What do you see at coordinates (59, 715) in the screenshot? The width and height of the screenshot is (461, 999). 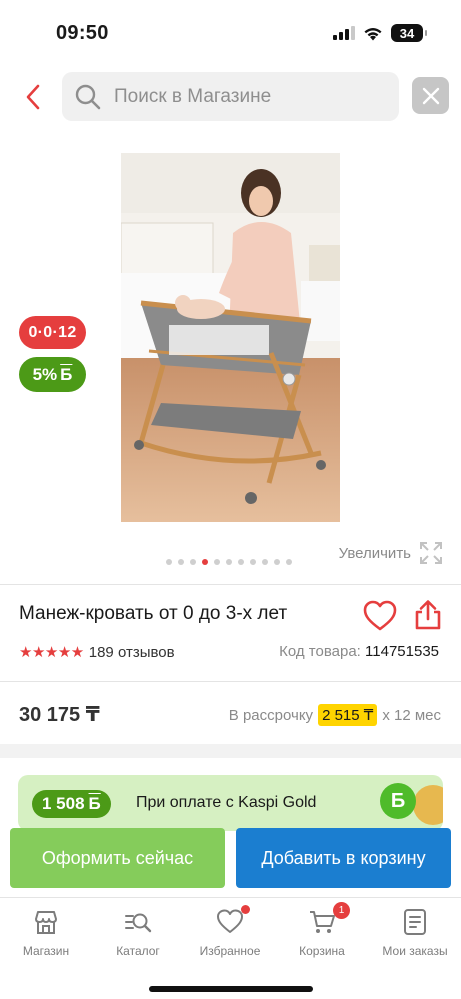 I see `product-price: 30 175 ₸` at bounding box center [59, 715].